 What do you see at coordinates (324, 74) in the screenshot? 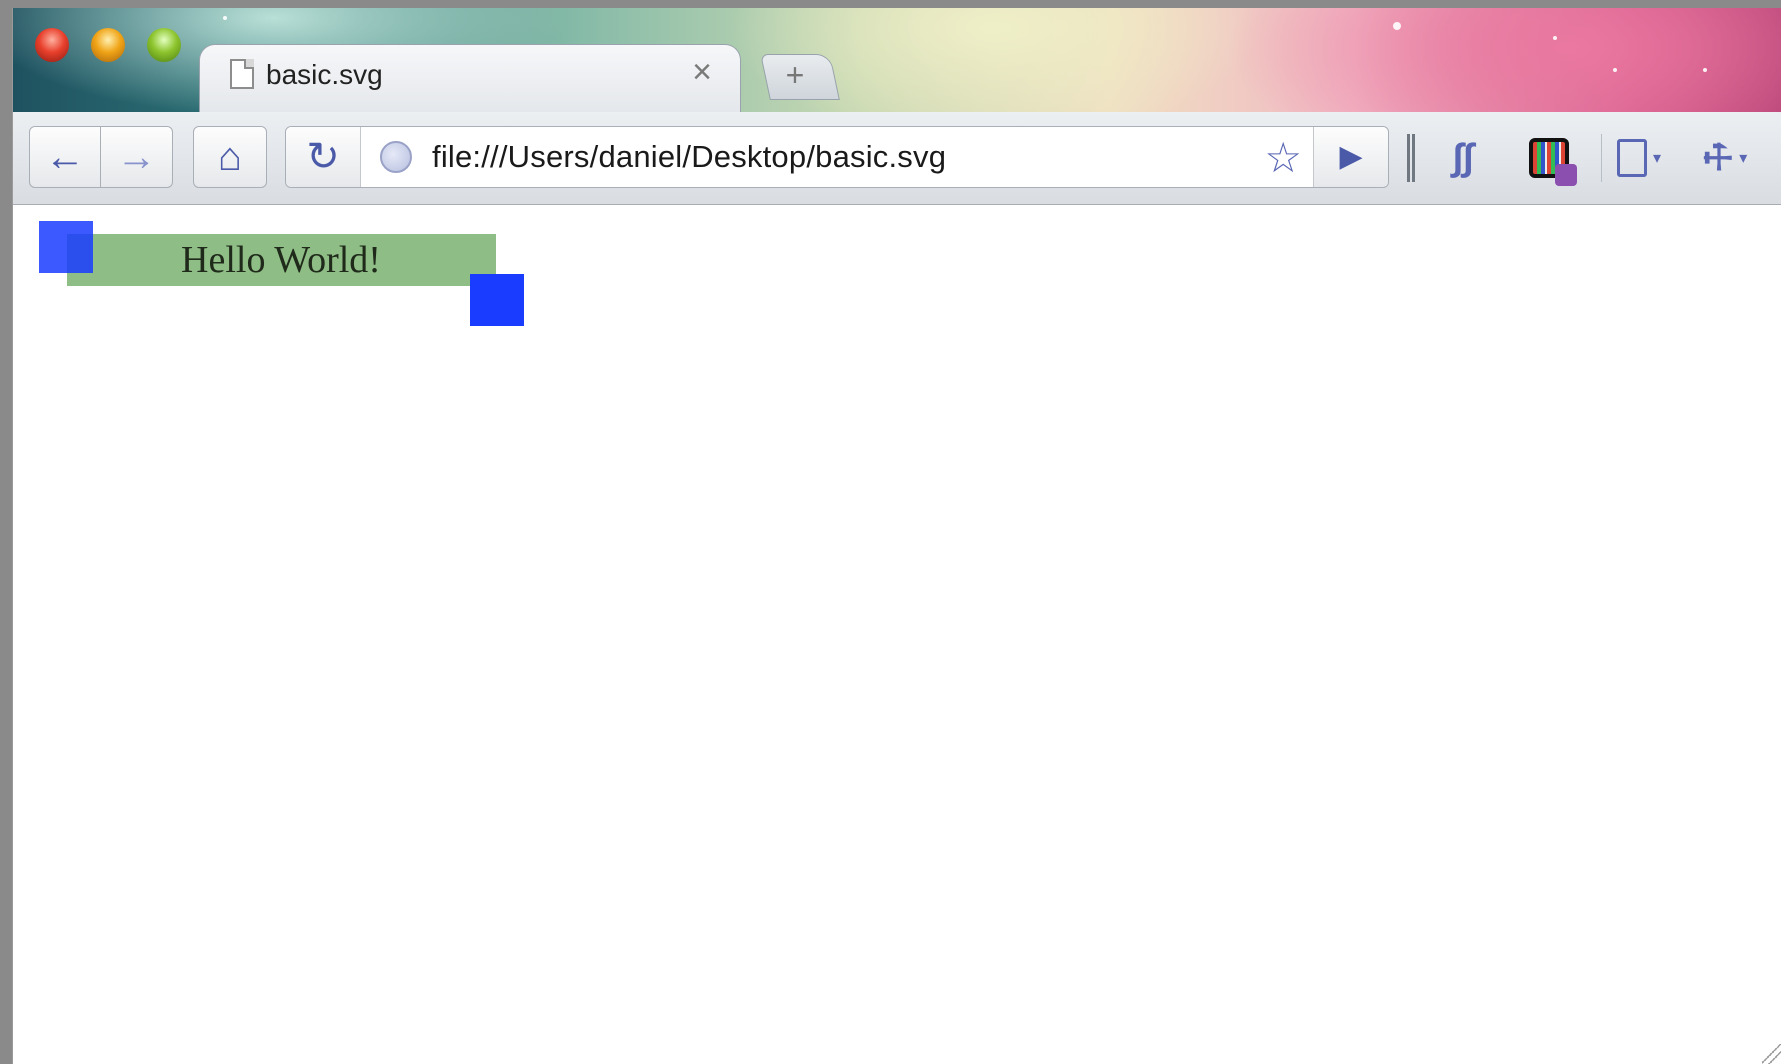
I see `tab-title: basic.svg` at bounding box center [324, 74].